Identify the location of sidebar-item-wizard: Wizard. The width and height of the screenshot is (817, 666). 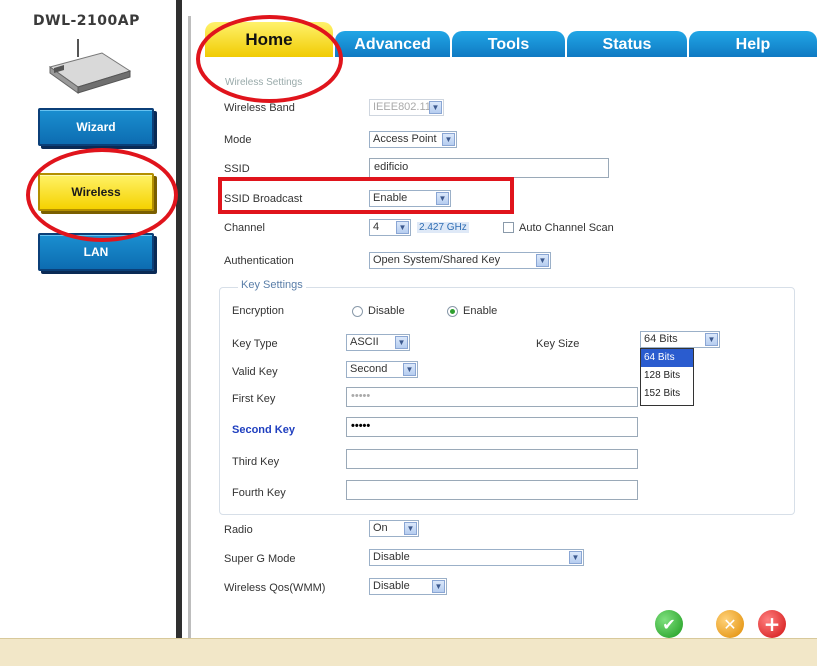
(96, 127).